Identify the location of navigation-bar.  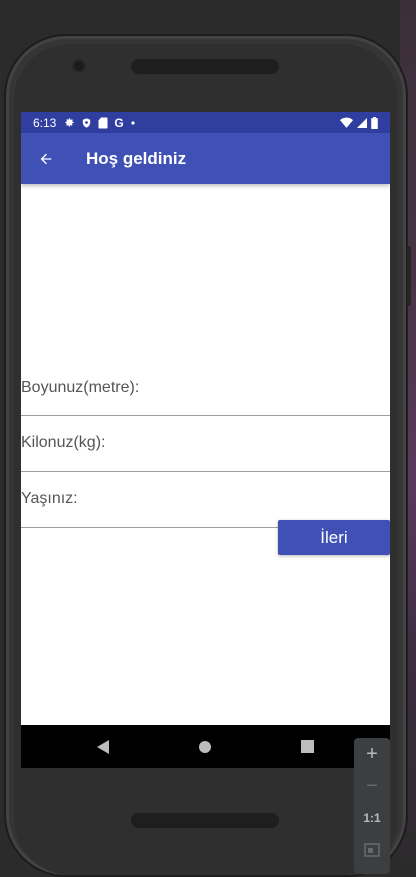
(205, 746).